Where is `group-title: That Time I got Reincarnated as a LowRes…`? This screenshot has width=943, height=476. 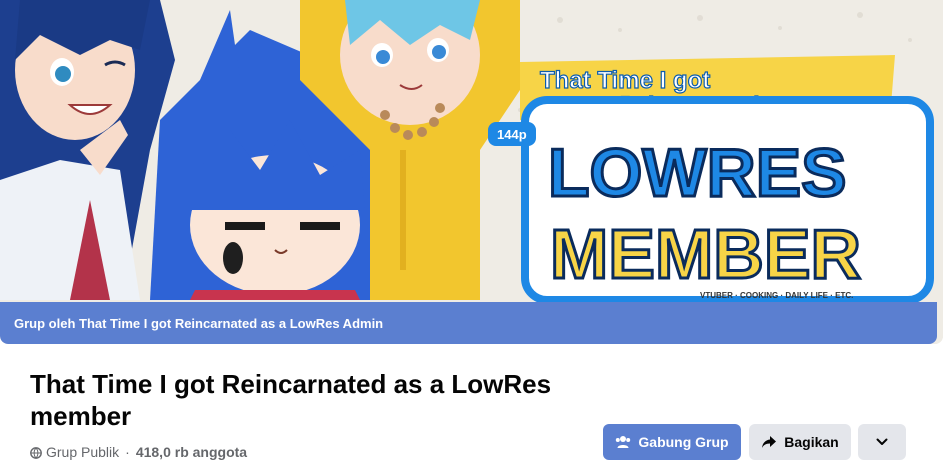
group-title: That Time I got Reincarnated as a LowRes… is located at coordinates (291, 400).